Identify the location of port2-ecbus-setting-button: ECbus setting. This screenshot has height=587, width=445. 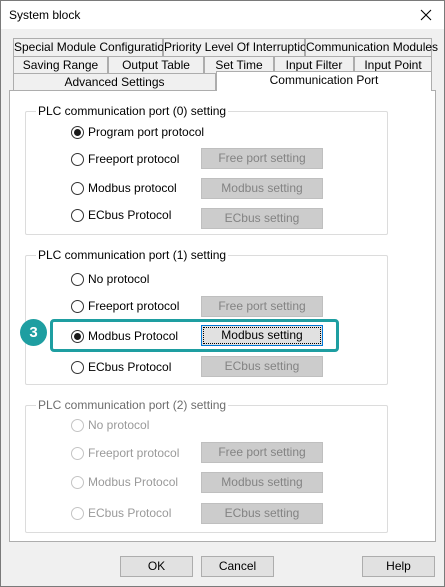
(262, 513).